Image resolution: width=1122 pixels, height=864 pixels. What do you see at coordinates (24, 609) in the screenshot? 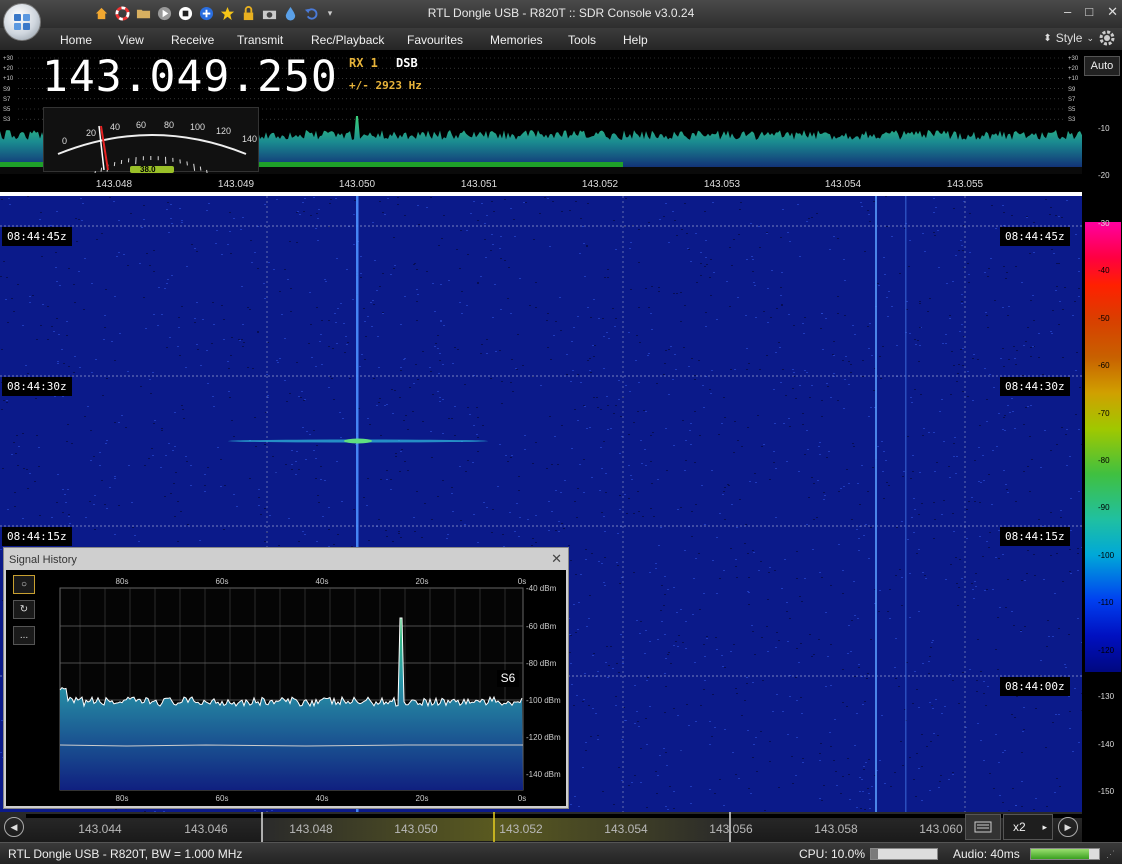
I see `reset-button: ↻` at bounding box center [24, 609].